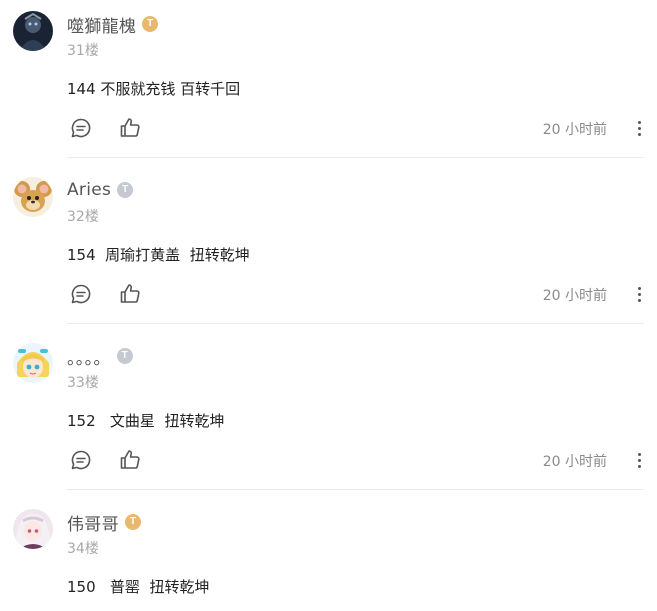 The image size is (657, 611). Describe the element at coordinates (83, 217) in the screenshot. I see `floor-number: 32楼` at that location.